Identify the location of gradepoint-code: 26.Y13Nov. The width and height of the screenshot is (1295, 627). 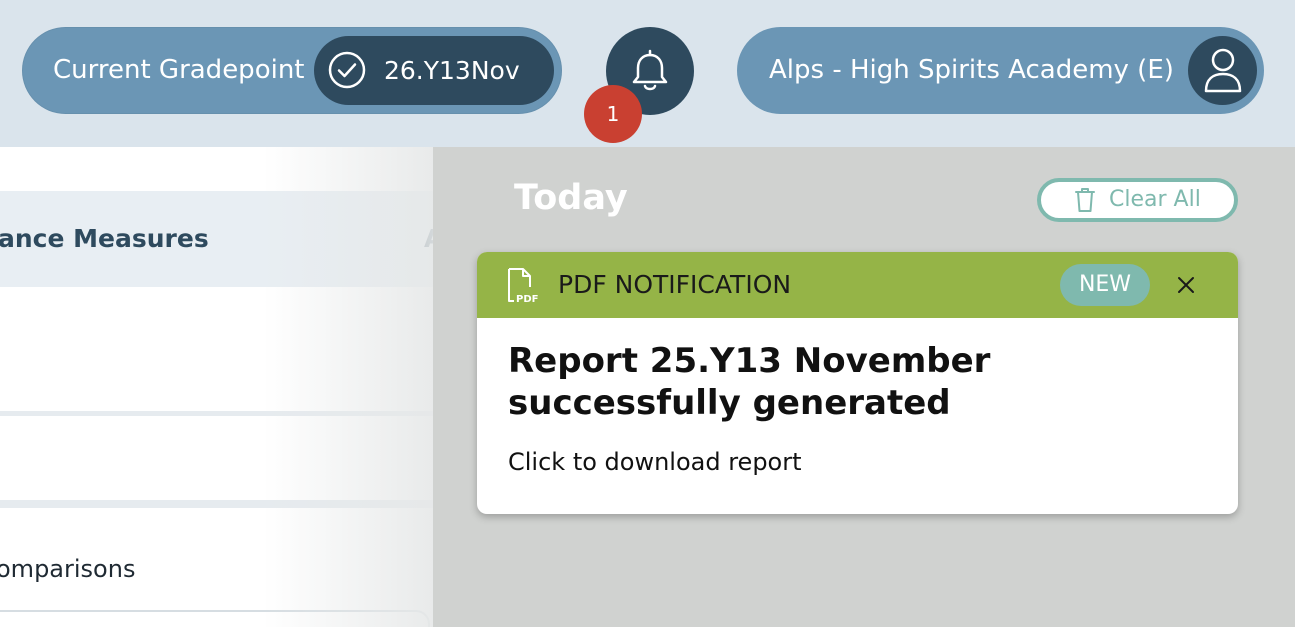
(452, 70).